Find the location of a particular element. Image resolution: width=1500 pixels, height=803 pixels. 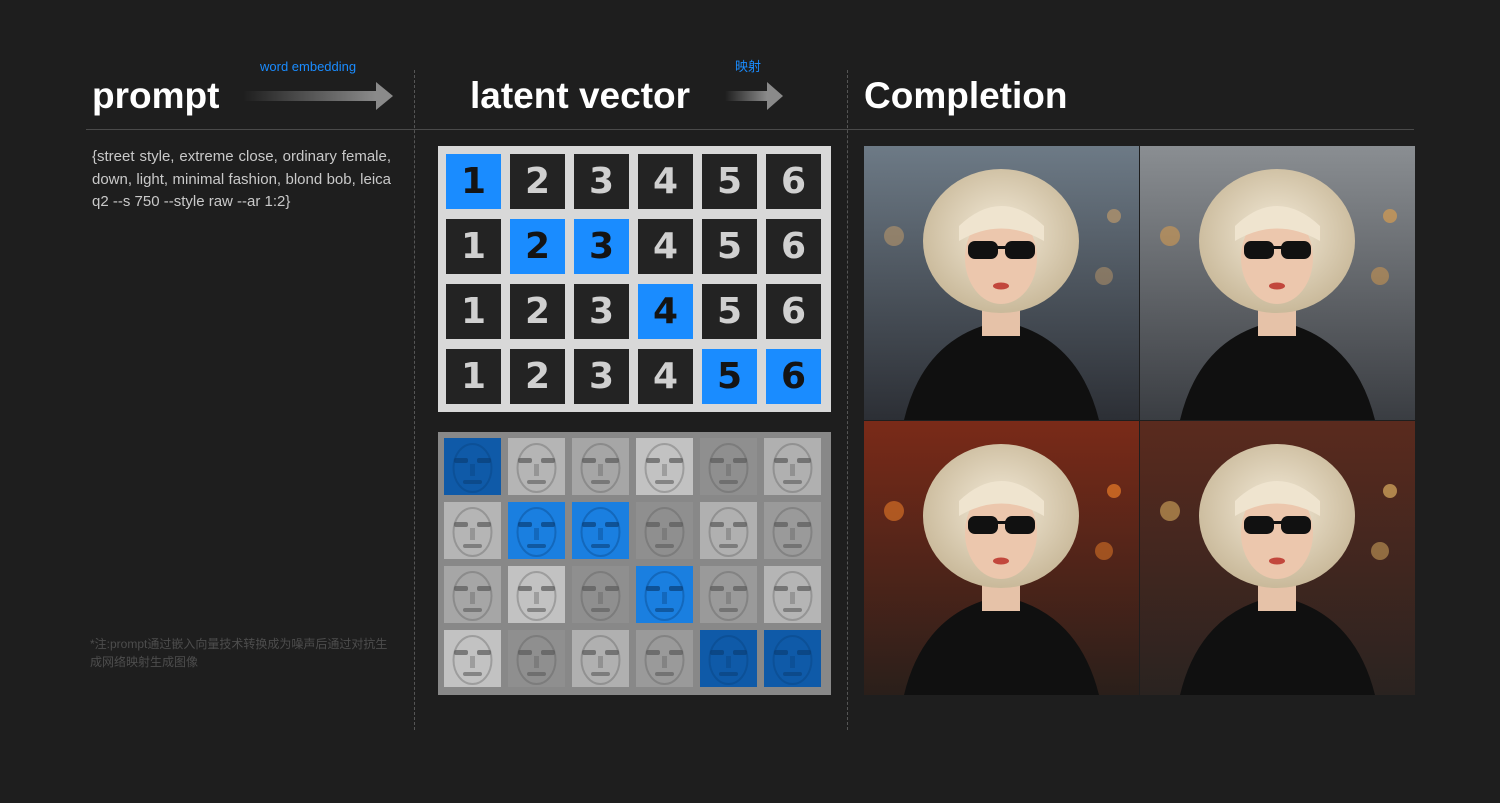

header-divider is located at coordinates (750, 129).